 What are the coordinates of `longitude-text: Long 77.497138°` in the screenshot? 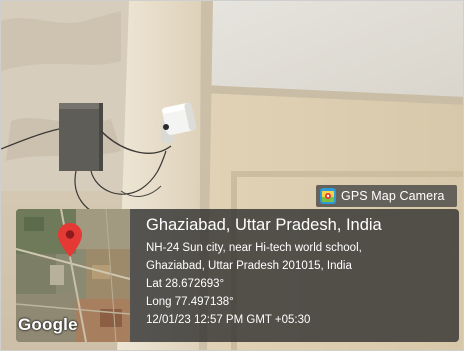 It's located at (190, 302).